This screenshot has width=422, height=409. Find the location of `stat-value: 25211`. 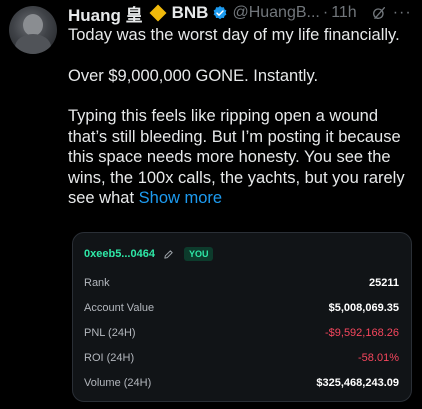

stat-value: 25211 is located at coordinates (384, 283).